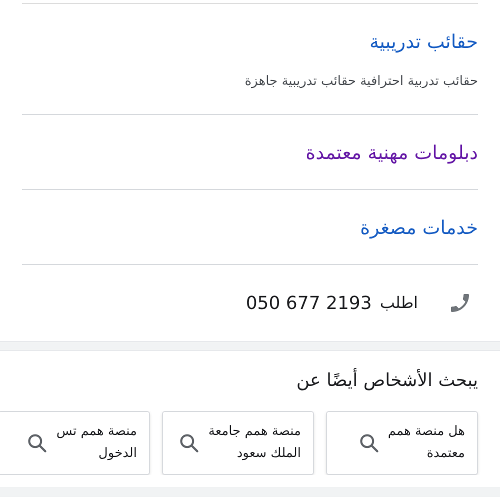  Describe the element at coordinates (361, 82) in the screenshot. I see `sitelink-description: حقائب تدربية احترافية حقائب تدريبية جاهزة` at that location.